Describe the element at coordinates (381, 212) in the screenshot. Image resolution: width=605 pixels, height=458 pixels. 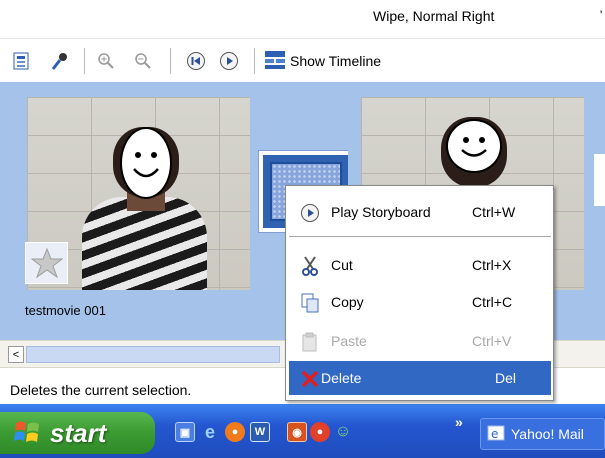
I see `menu-item-label: Play Storyboard` at that location.